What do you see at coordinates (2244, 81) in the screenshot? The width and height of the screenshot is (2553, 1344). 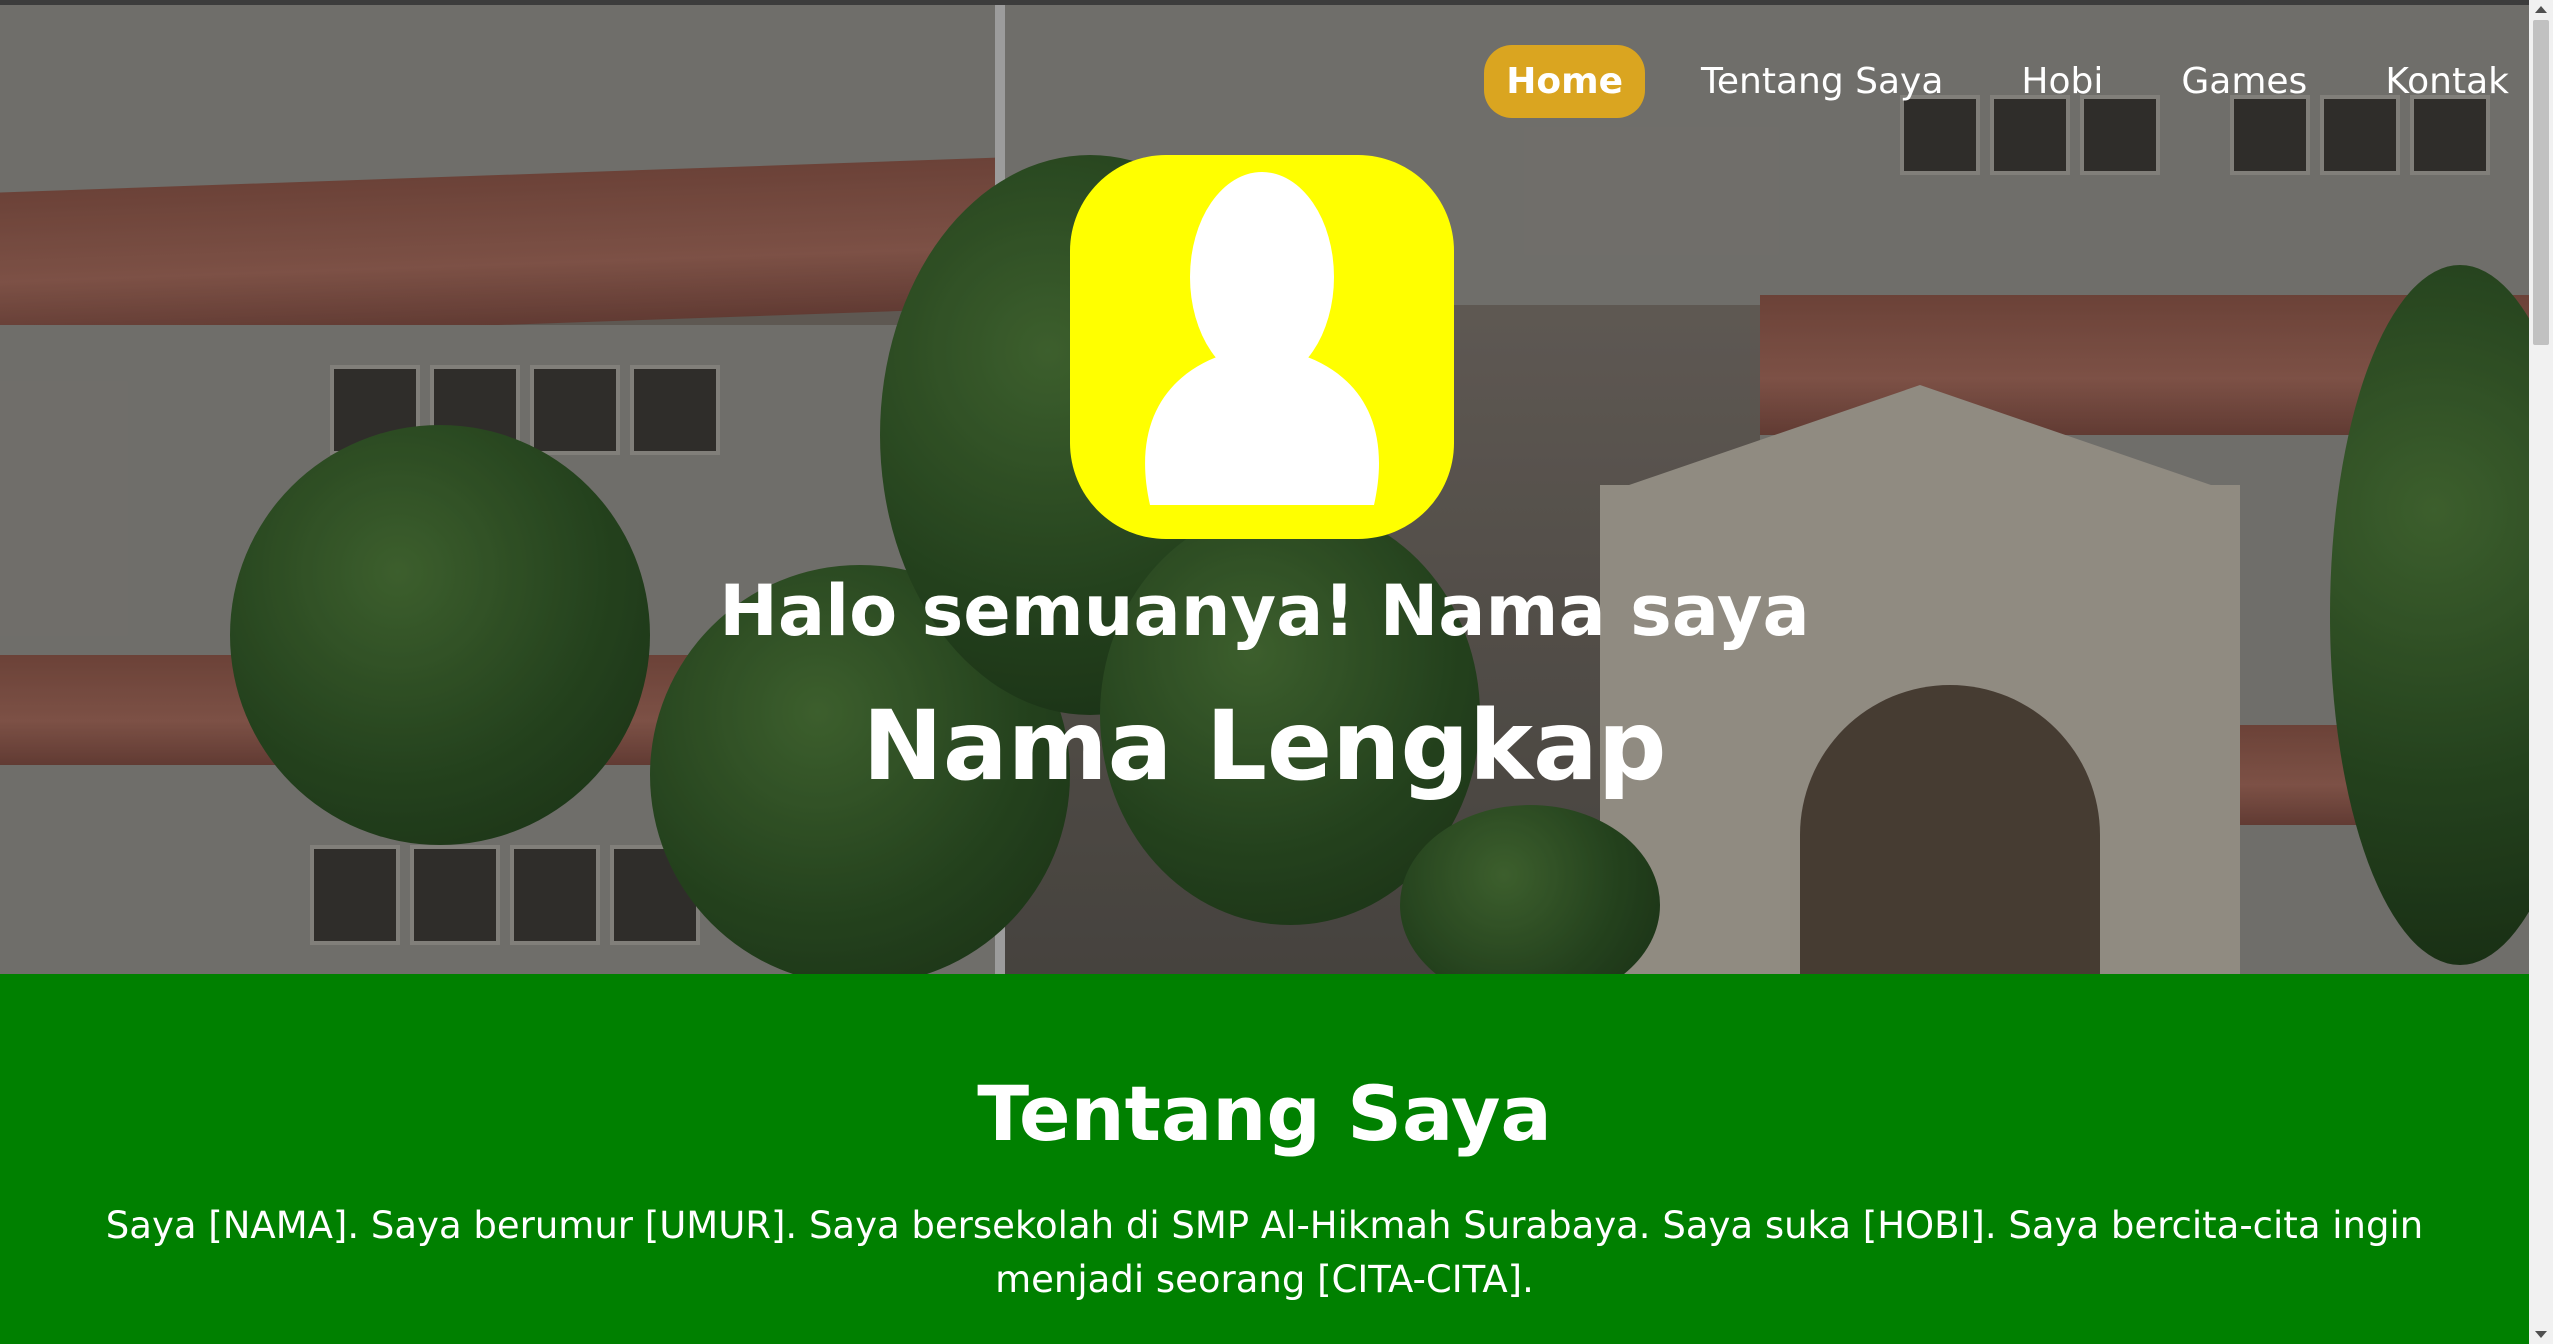 I see `nav-item-games: Games` at bounding box center [2244, 81].